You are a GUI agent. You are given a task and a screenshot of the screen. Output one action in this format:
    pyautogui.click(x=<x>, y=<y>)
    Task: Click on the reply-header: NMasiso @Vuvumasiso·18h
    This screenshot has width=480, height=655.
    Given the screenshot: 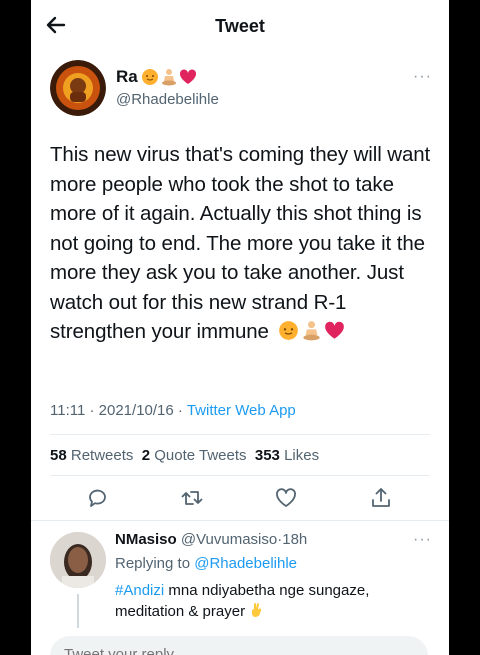 What is the action you would take?
    pyautogui.click(x=211, y=539)
    